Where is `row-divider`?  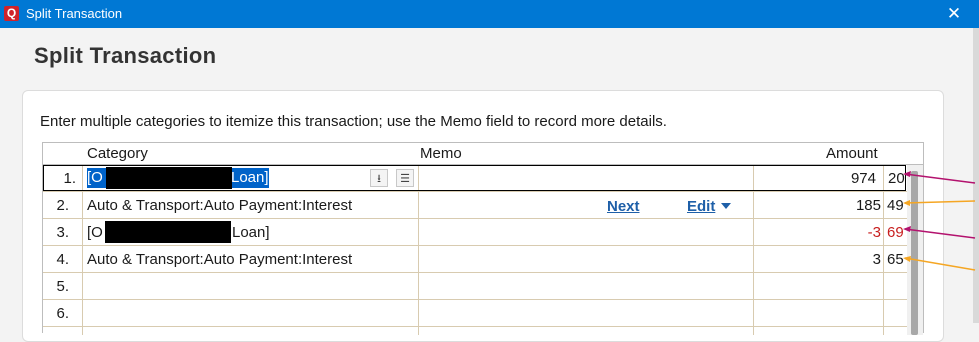
row-divider is located at coordinates (475, 326).